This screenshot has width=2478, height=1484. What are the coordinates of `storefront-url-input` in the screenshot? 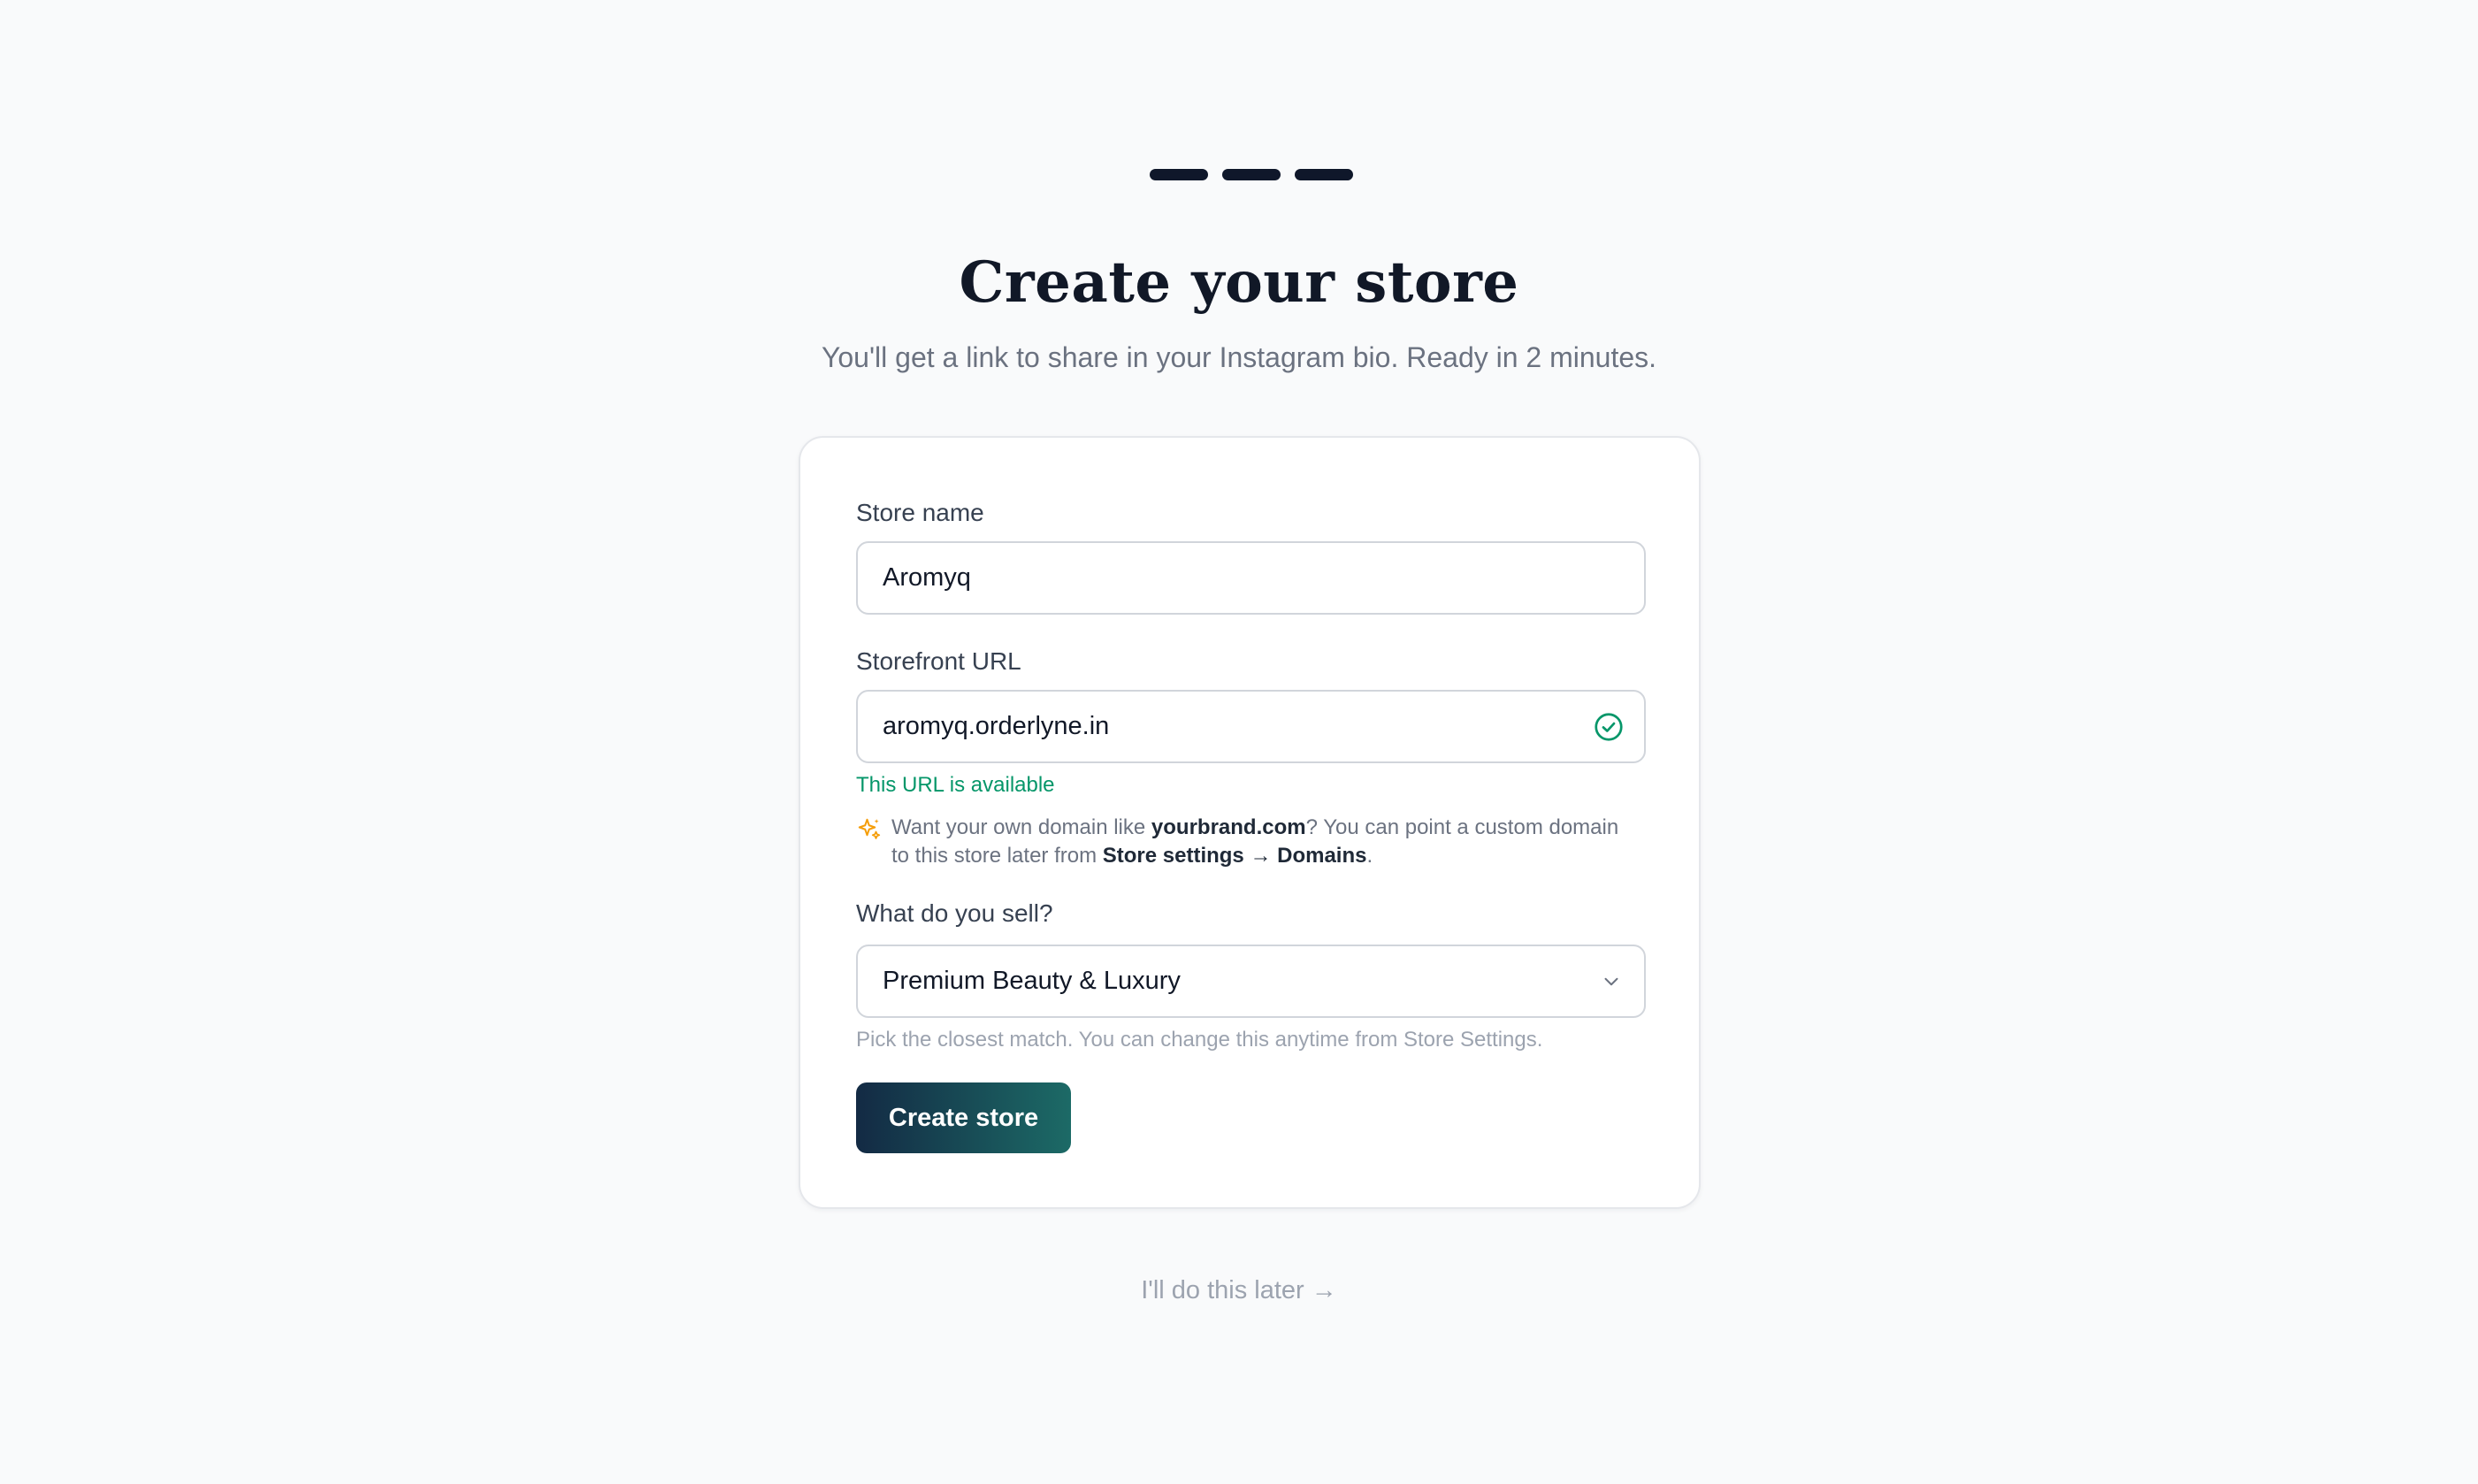 It's located at (1251, 726).